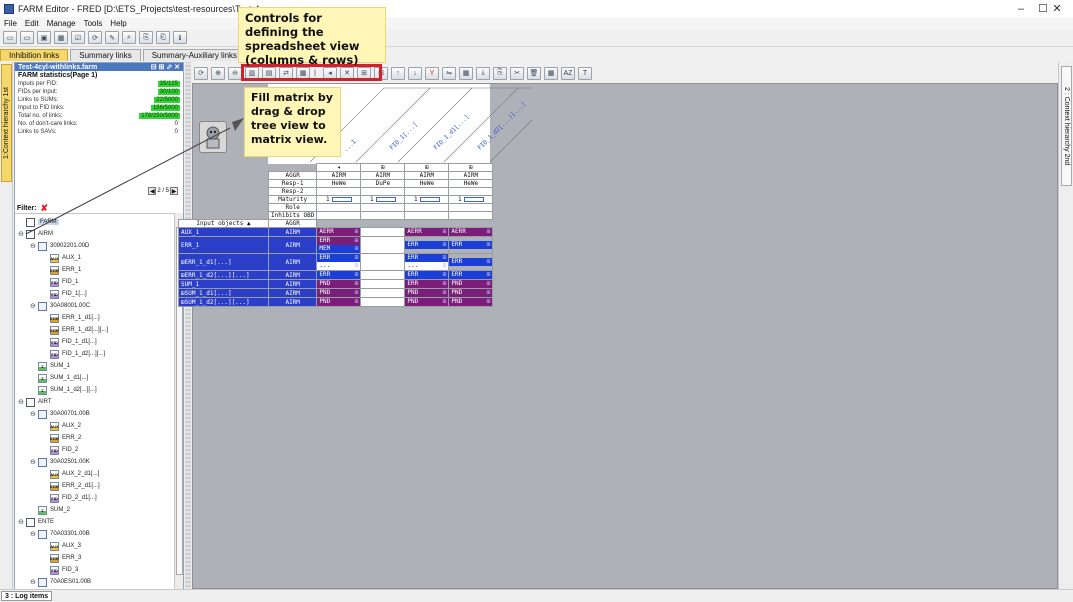 This screenshot has height=602, width=1073. Describe the element at coordinates (383, 167) in the screenshot. I see `column-expand-button: ⊞` at that location.